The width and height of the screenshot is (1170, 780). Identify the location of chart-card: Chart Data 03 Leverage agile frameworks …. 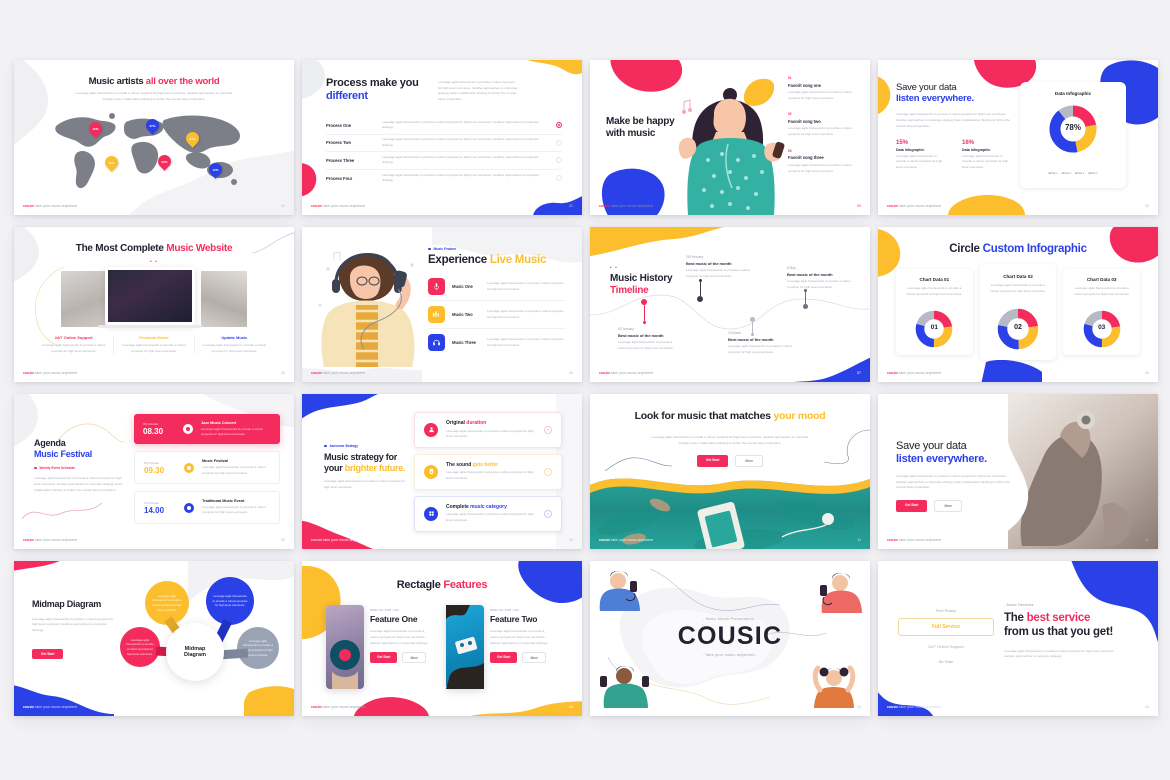
(1102, 312).